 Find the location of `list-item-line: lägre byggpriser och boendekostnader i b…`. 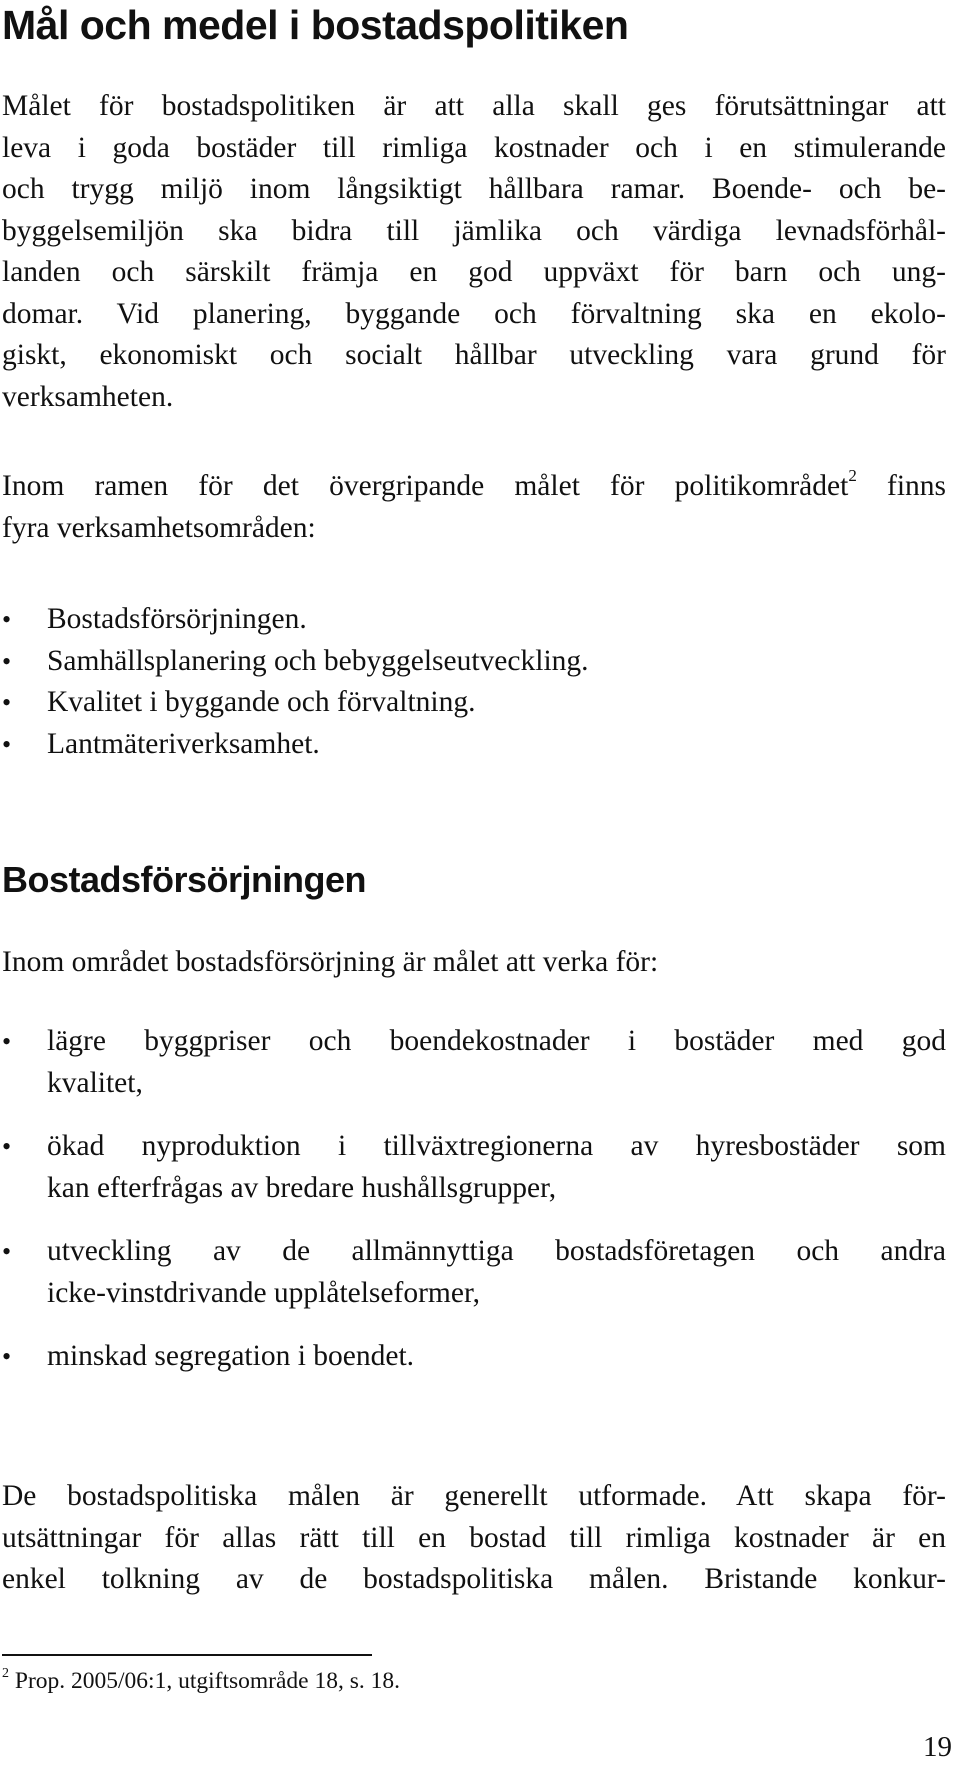

list-item-line: lägre byggpriser och boendekostnader i b… is located at coordinates (496, 1041).